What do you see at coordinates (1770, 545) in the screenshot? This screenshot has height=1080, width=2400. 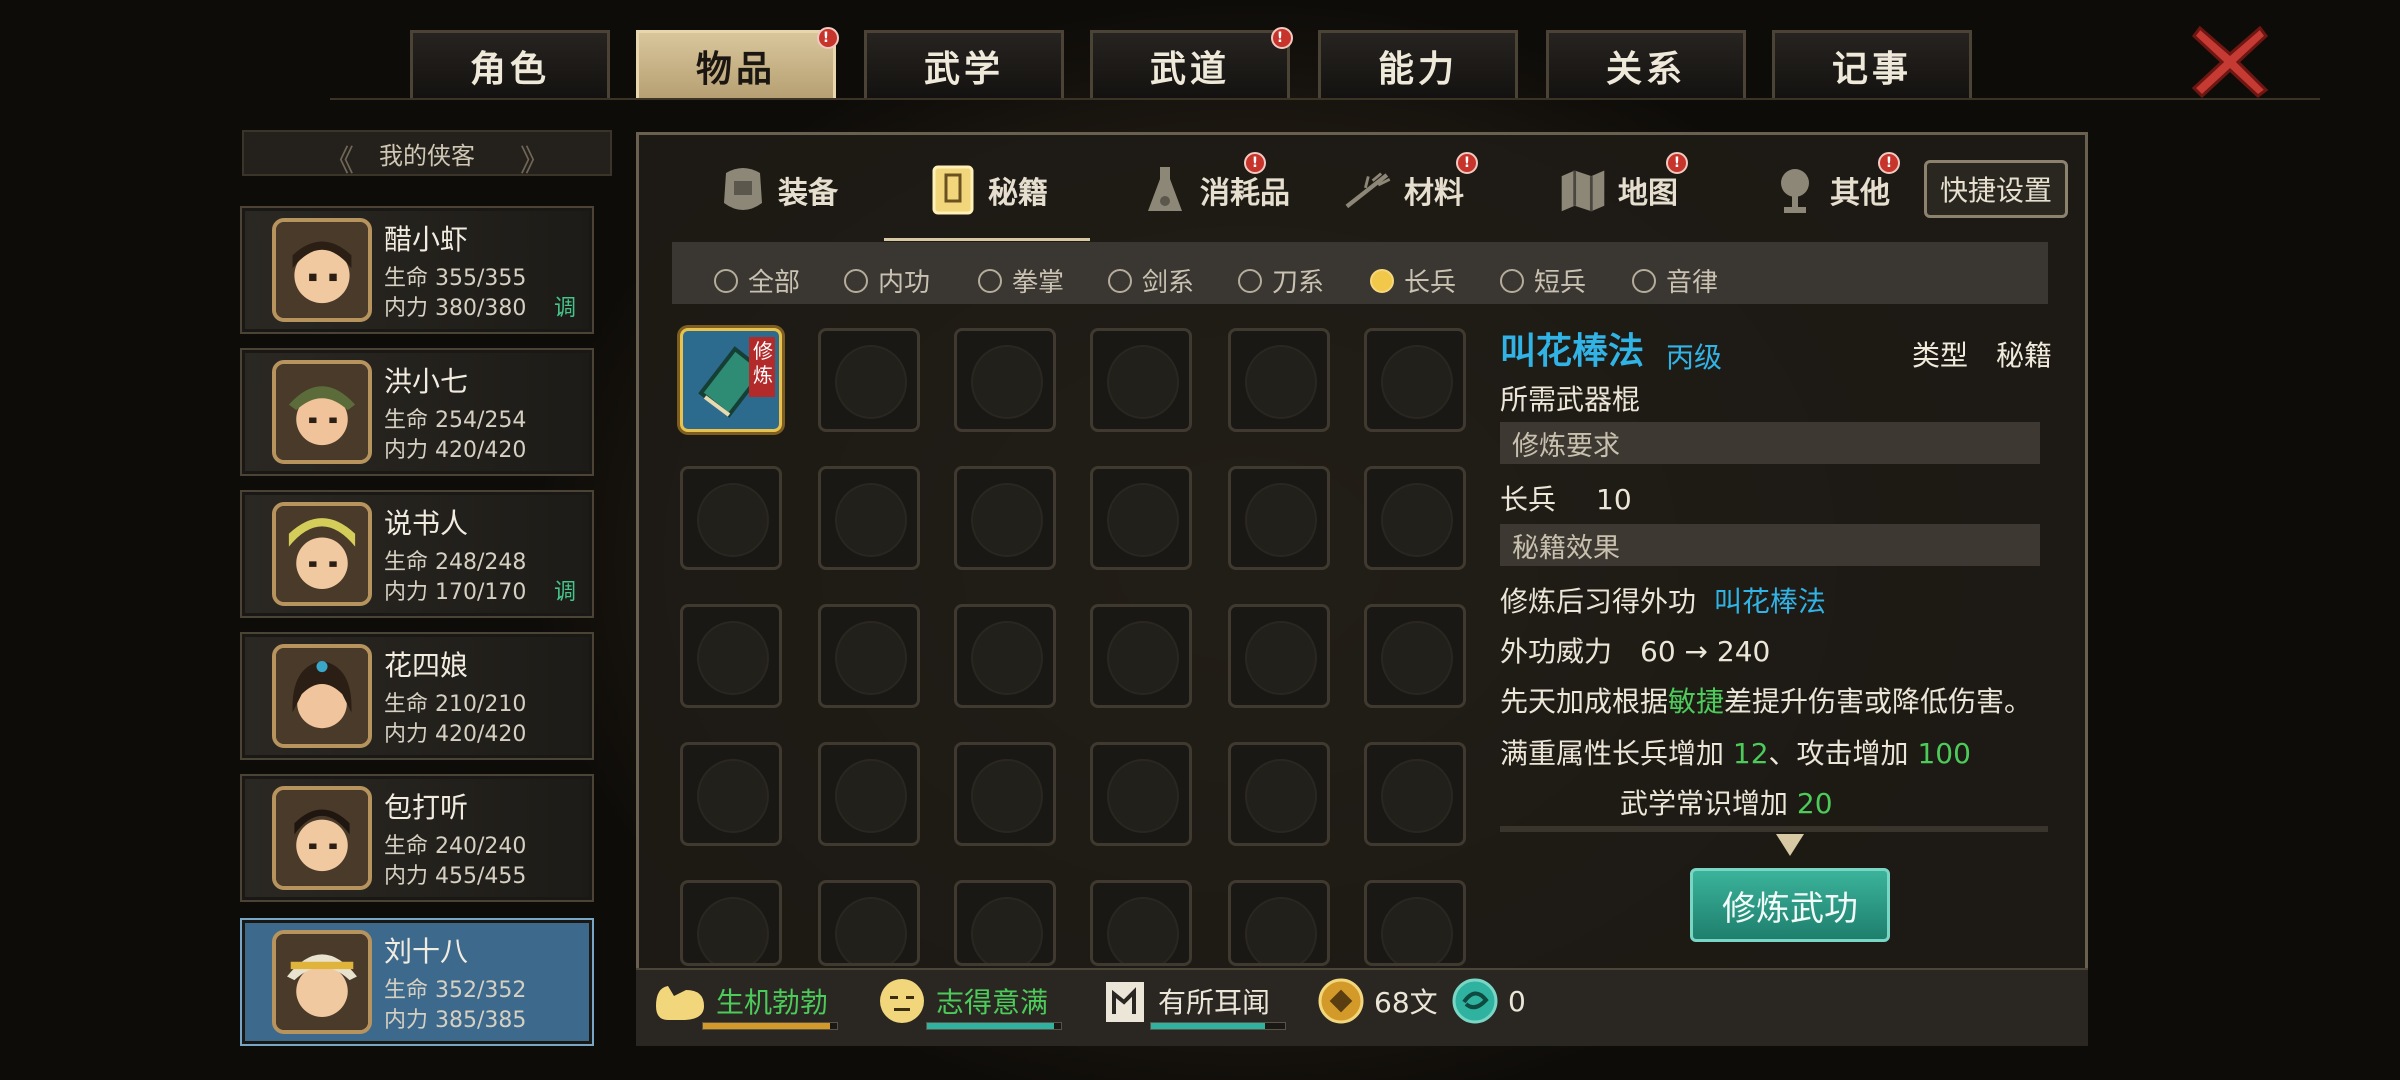 I see `effect-header: 秘籍效果` at bounding box center [1770, 545].